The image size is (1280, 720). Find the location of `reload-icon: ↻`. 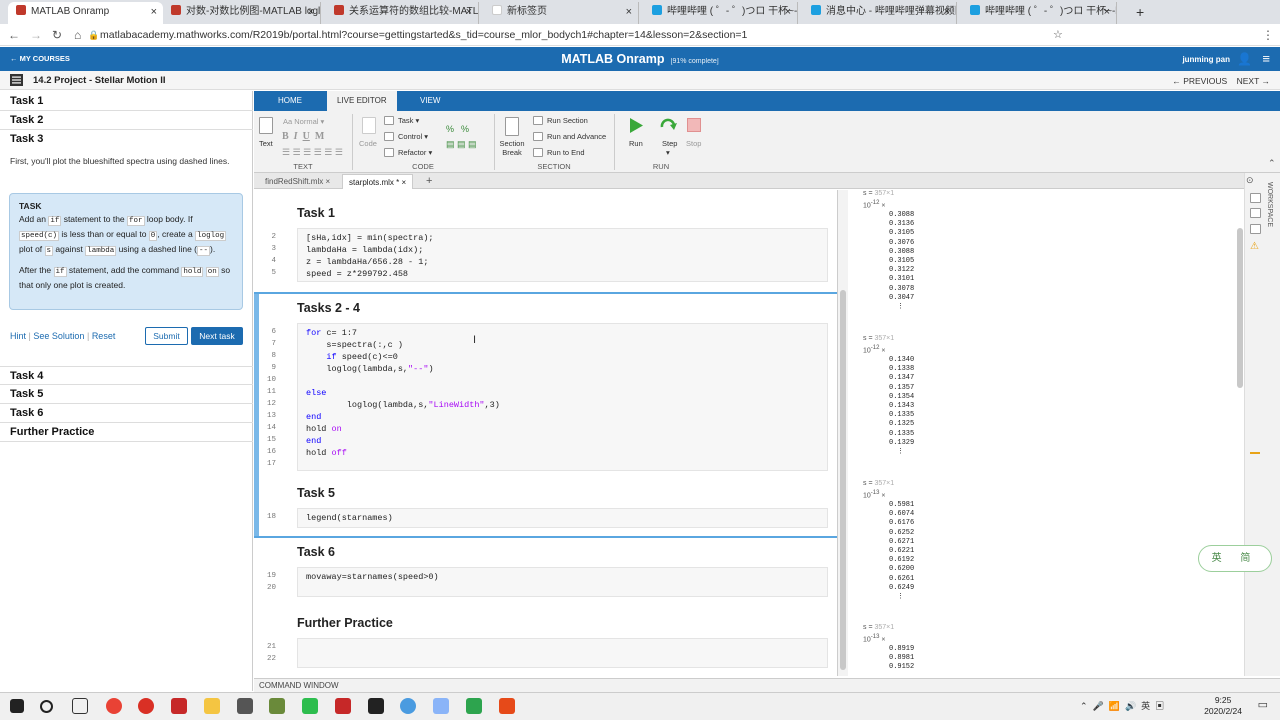

reload-icon: ↻ is located at coordinates (57, 35).